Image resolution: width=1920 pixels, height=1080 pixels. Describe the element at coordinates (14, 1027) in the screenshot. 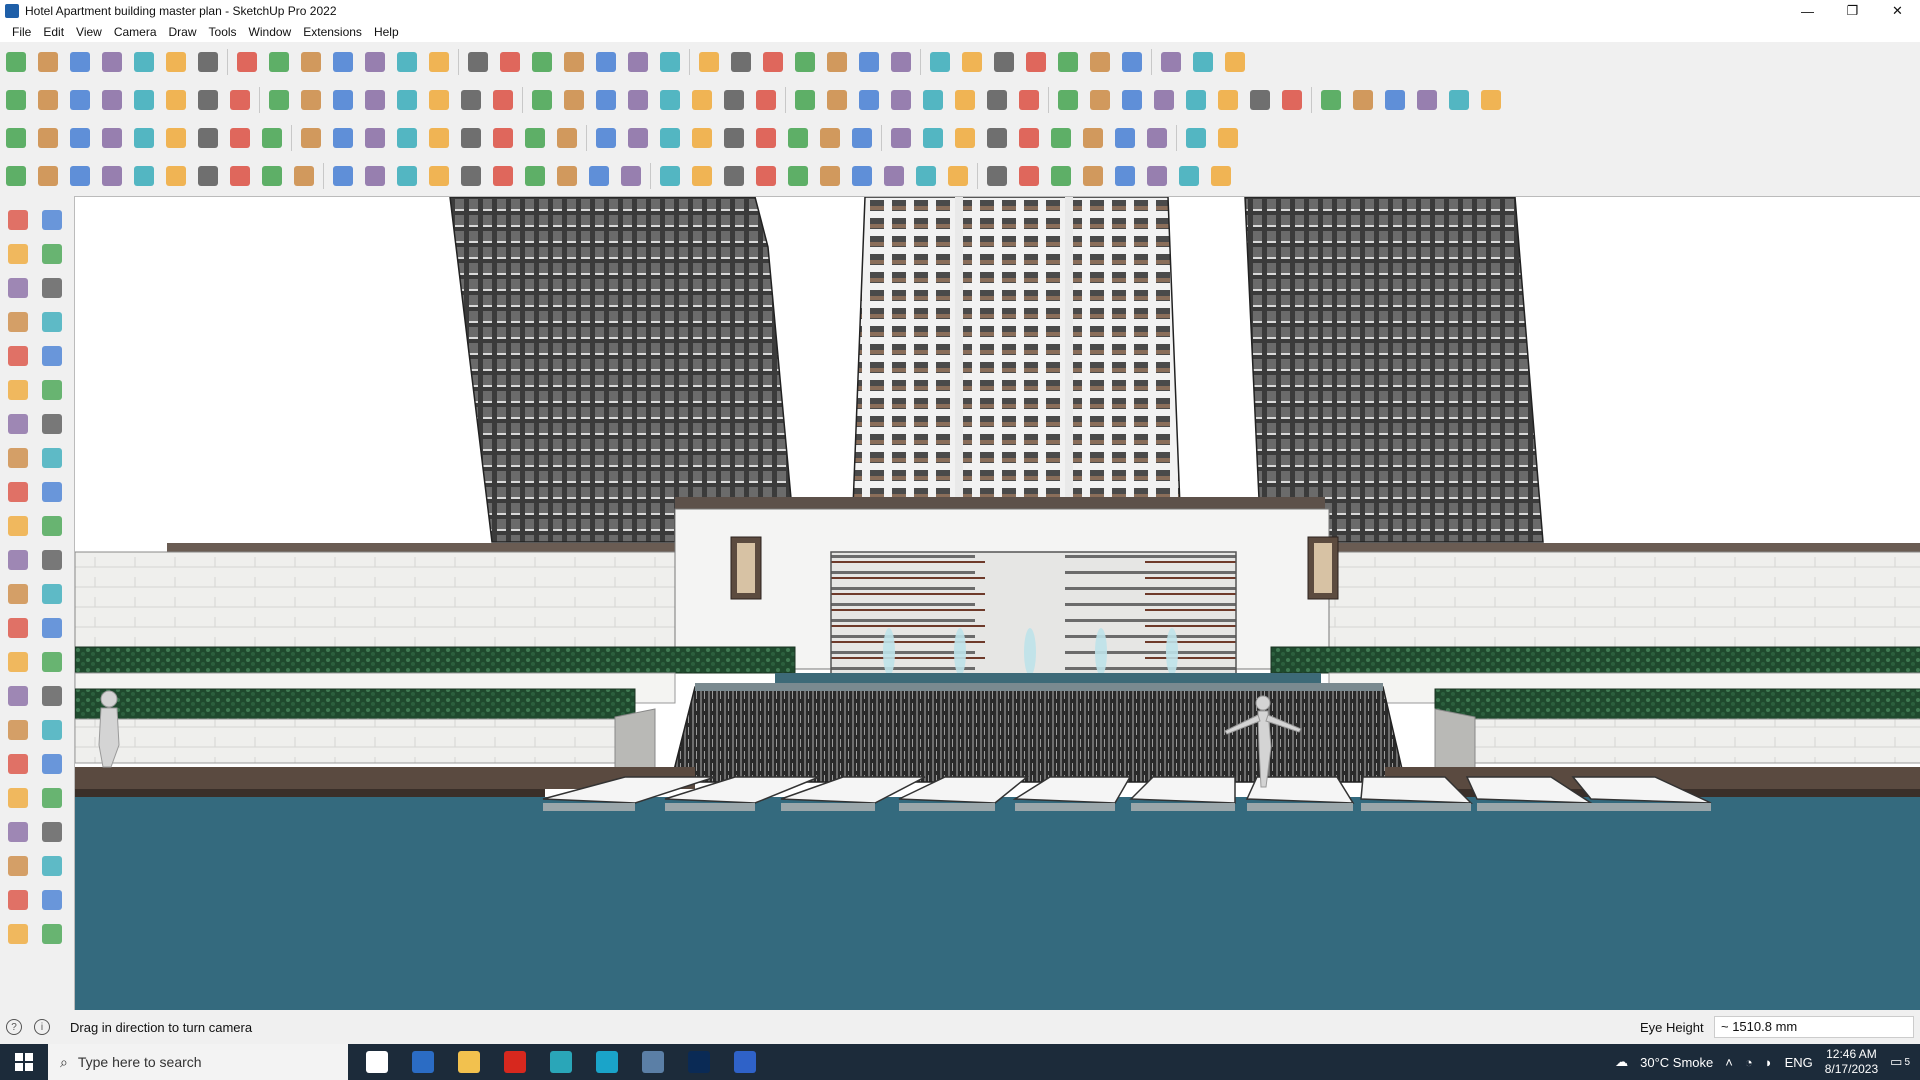

I see `geolocation-icon: ?` at that location.